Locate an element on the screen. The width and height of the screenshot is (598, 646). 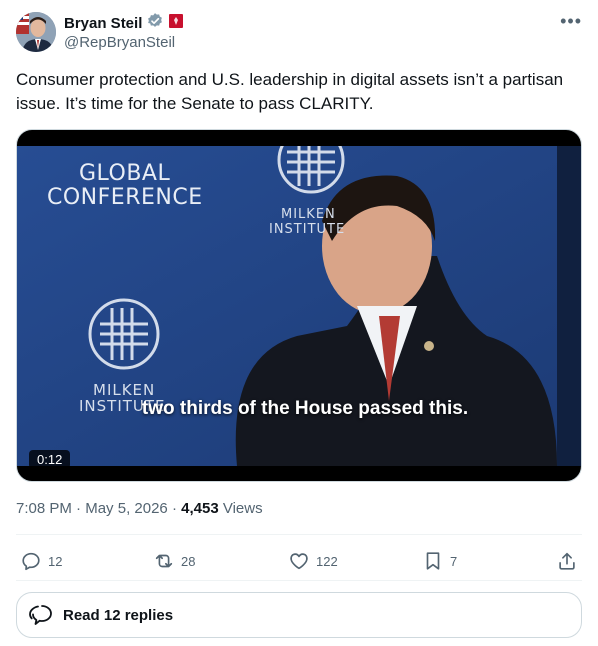
read-replies-button: Read 12 replies is located at coordinates (299, 615).